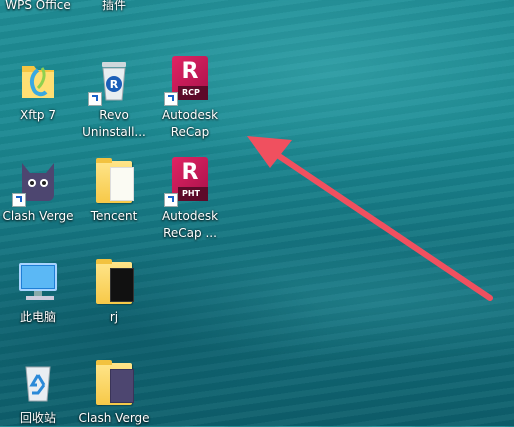 The image size is (514, 427). What do you see at coordinates (114, 216) in the screenshot?
I see `desktop-icon-label: Tencent` at bounding box center [114, 216].